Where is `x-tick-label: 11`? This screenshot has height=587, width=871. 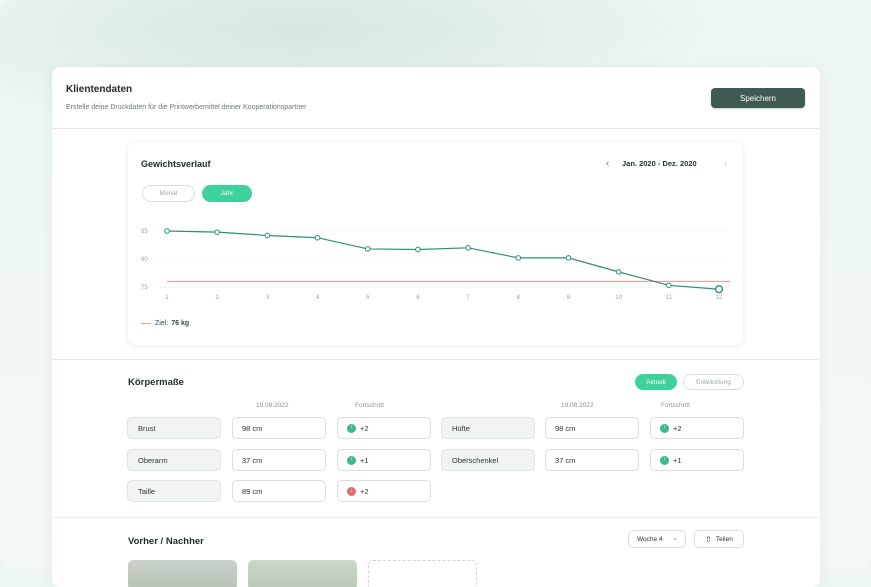
x-tick-label: 11 is located at coordinates (669, 298).